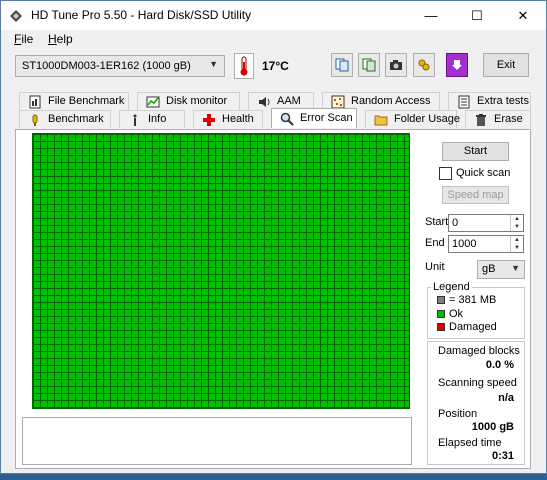 This screenshot has width=547, height=480. I want to click on end-spinbox: 1000 ▲ ▼, so click(486, 244).